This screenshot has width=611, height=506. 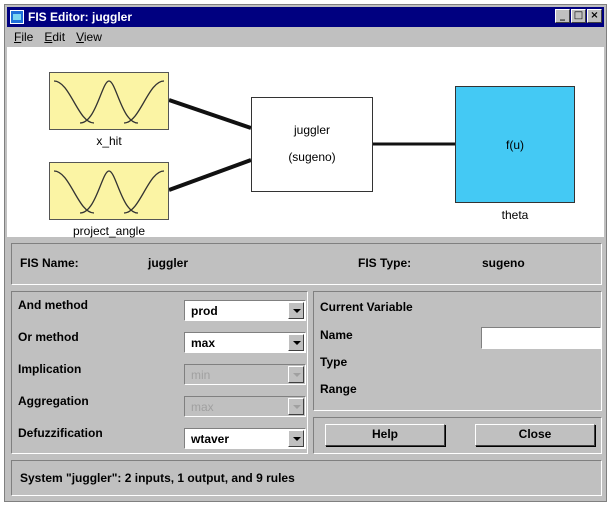 What do you see at coordinates (305, 37) in the screenshot?
I see `menu-bar: File Edit View` at bounding box center [305, 37].